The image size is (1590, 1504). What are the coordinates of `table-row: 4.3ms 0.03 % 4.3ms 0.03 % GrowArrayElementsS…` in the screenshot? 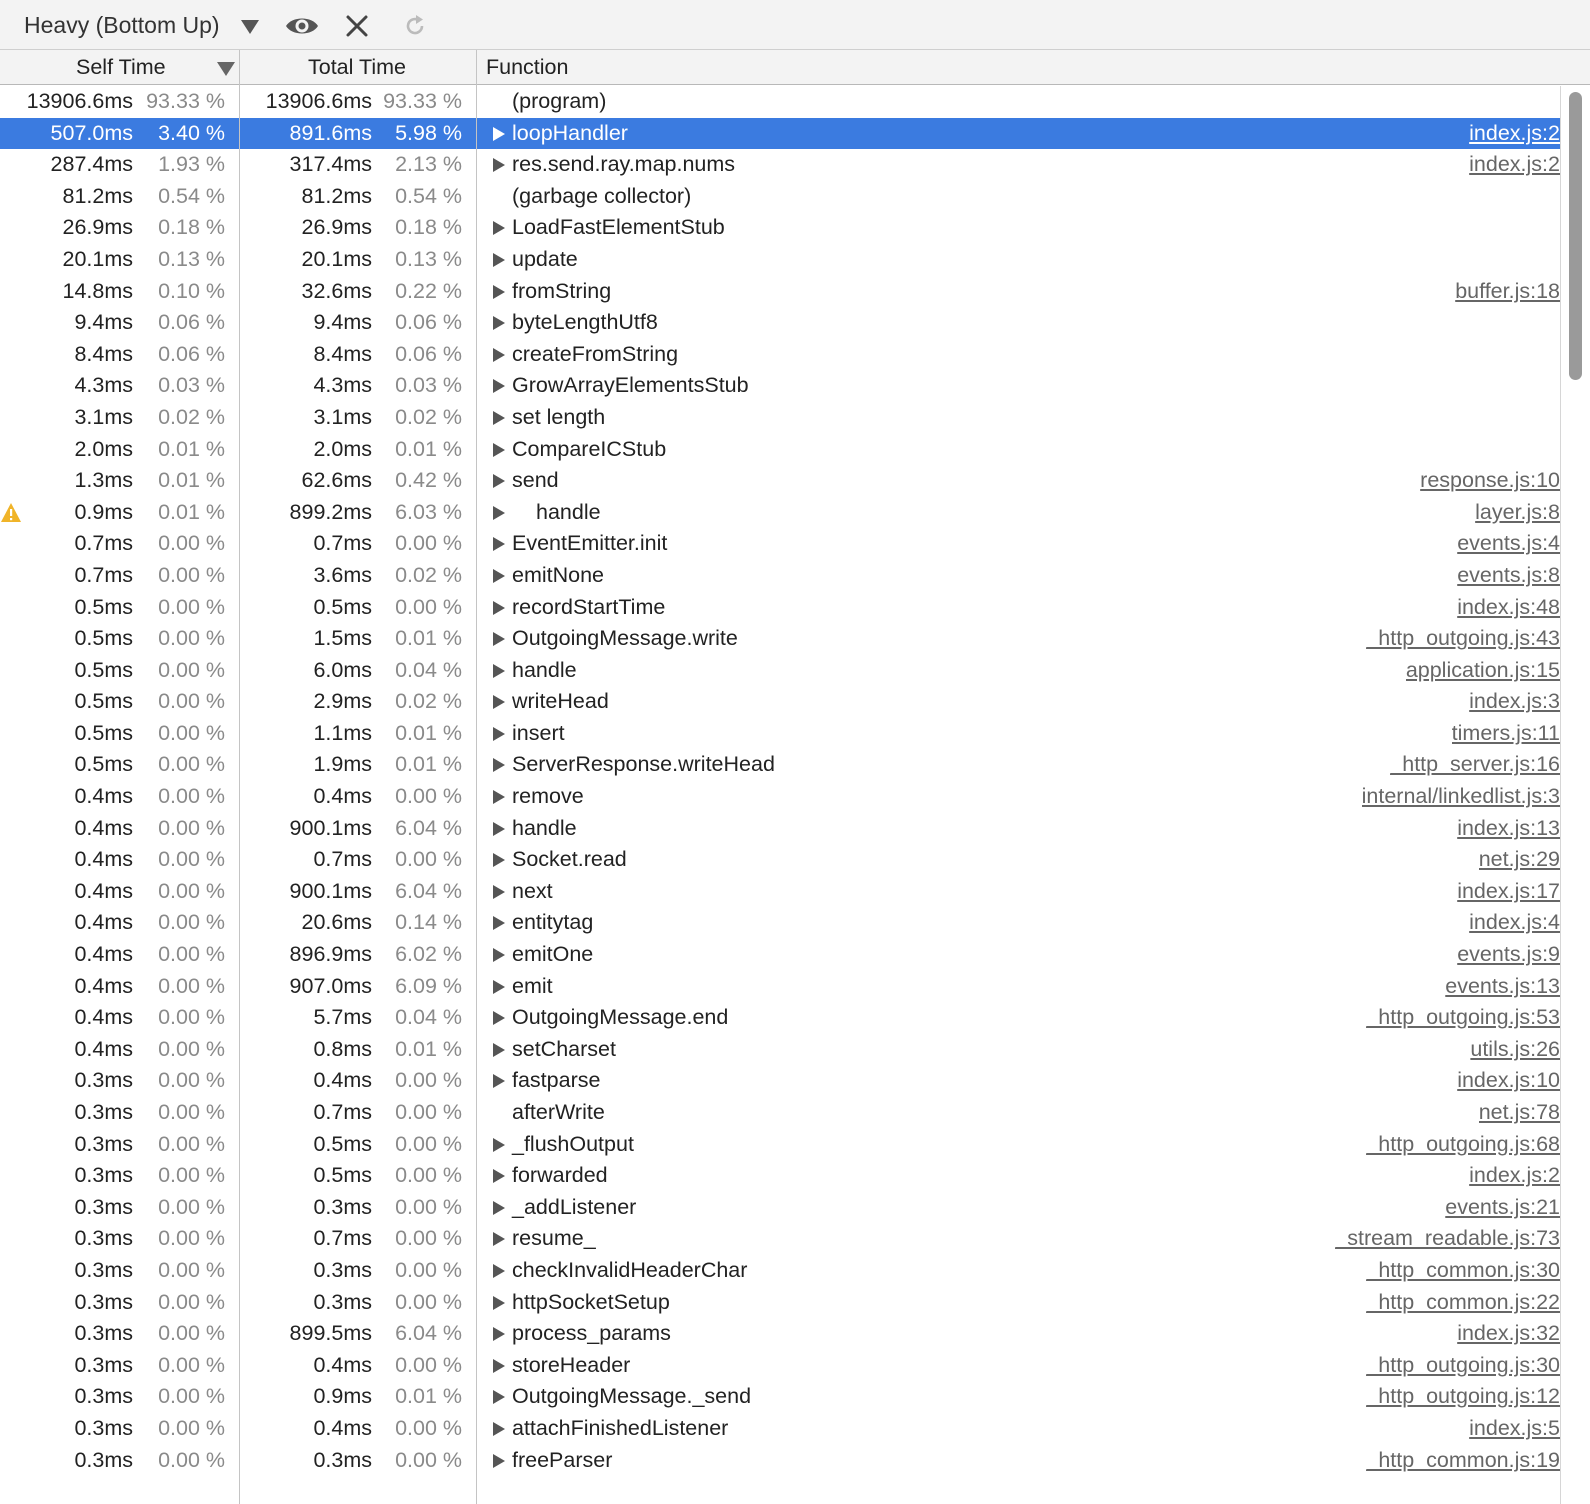 It's located at (780, 386).